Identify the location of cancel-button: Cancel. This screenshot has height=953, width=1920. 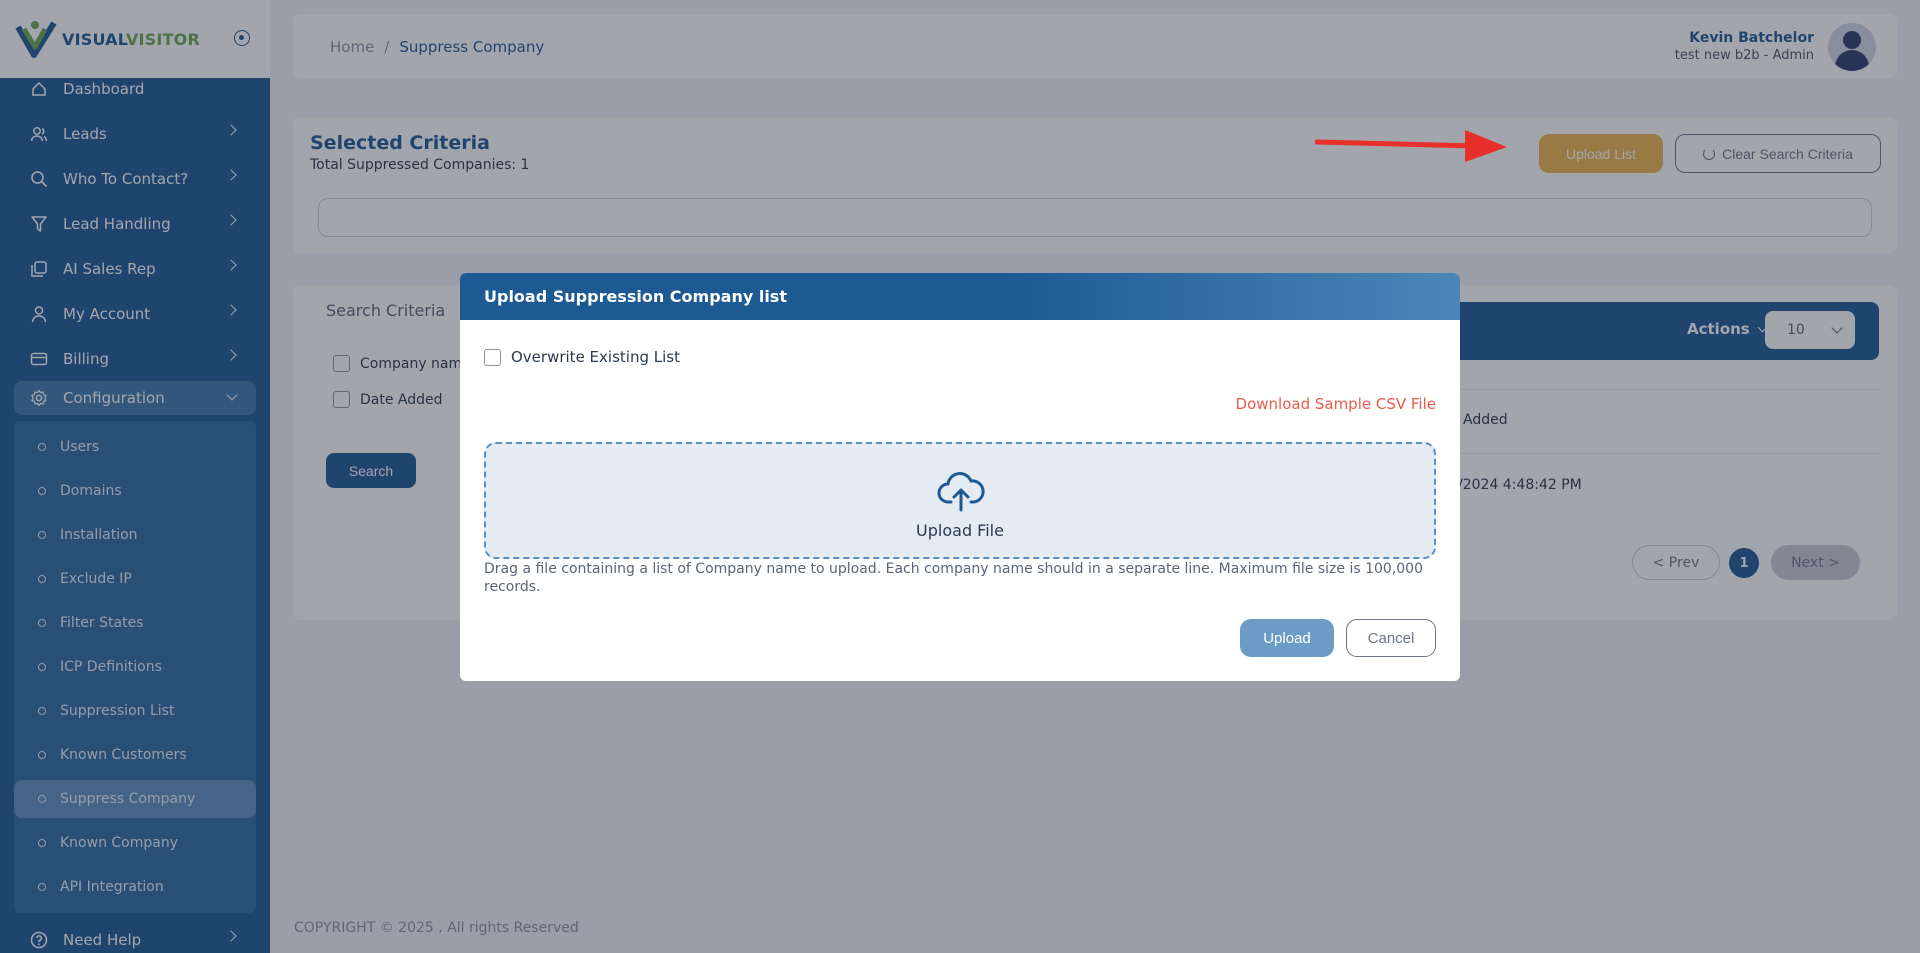
(1391, 638).